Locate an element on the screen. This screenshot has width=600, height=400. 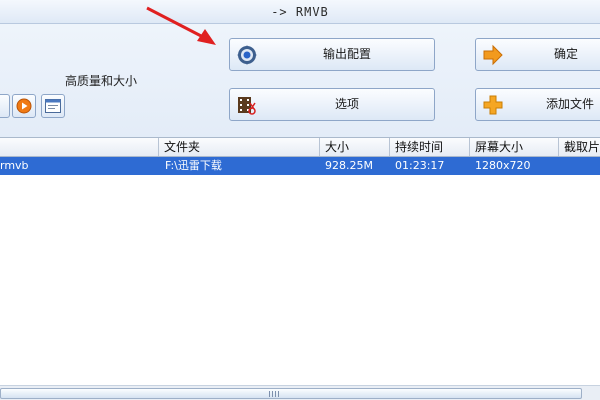
cell-screen-size: 1280x720 is located at coordinates (503, 165).